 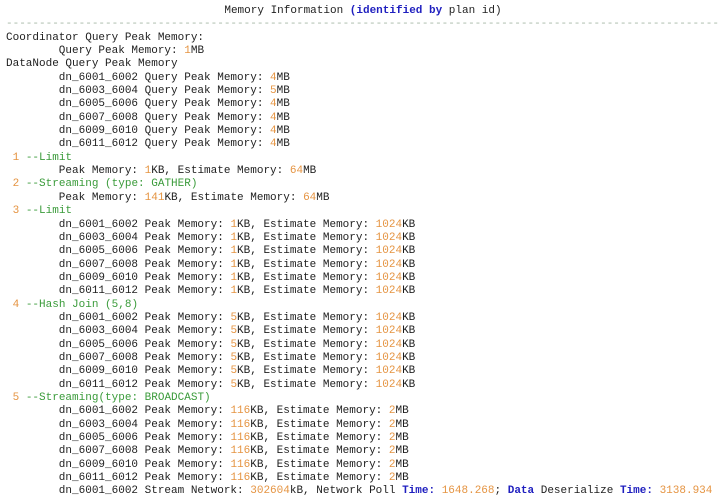 I want to click on text-segment-op: --Streaming (type: GATHER), so click(x=111, y=184).